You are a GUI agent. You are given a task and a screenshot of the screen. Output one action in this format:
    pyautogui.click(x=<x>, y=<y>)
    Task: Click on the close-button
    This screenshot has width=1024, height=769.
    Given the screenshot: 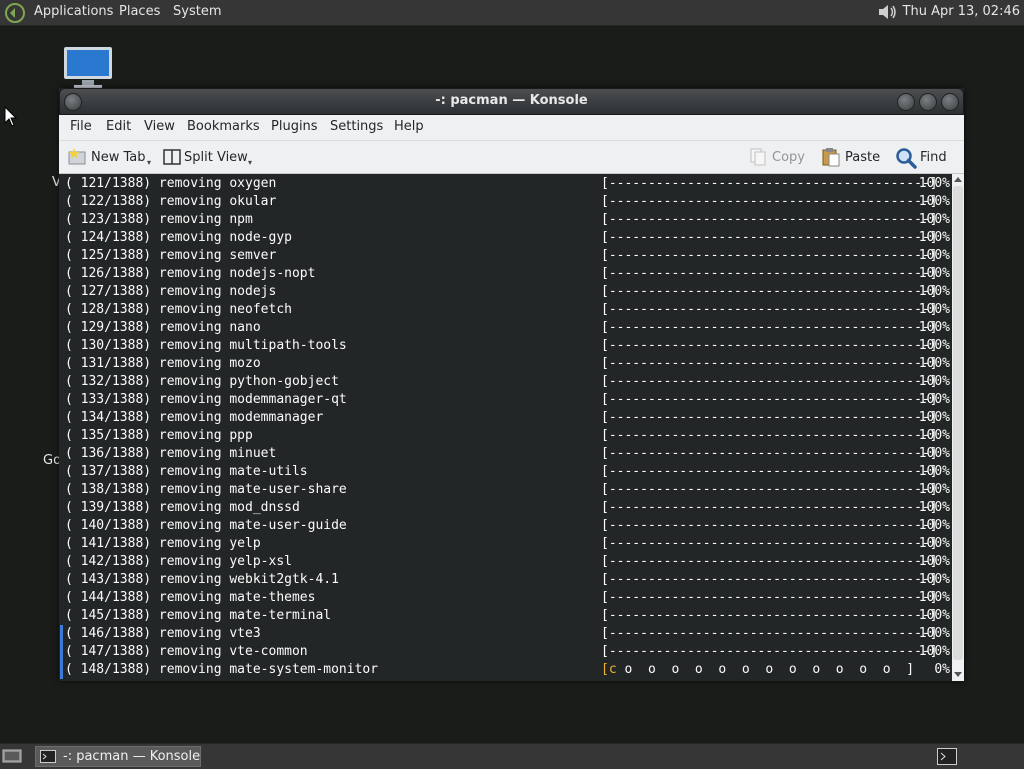 What is the action you would take?
    pyautogui.click(x=950, y=102)
    